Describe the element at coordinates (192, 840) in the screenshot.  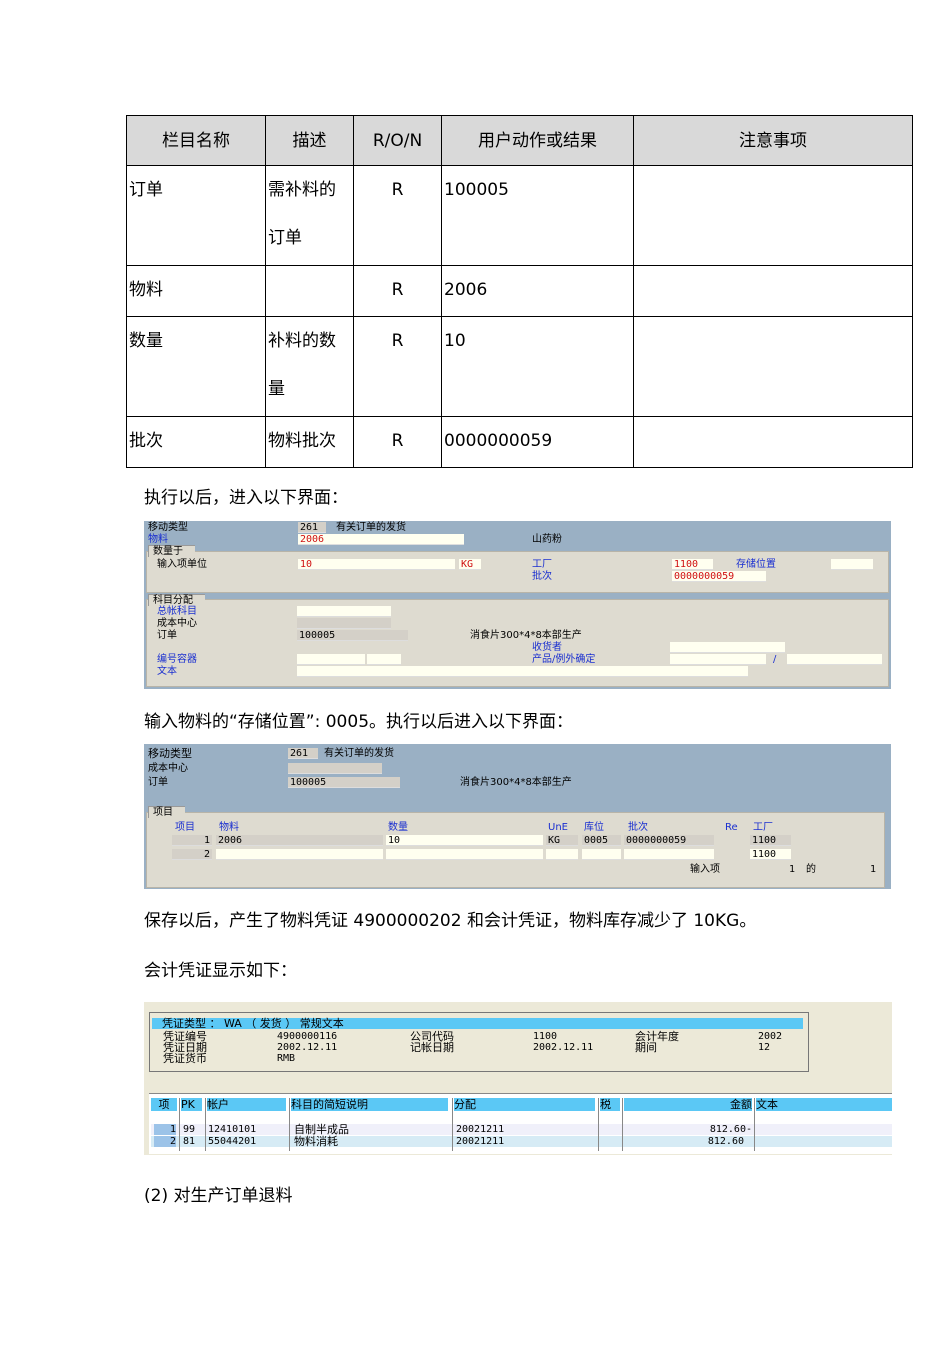
I see `item-cell: 1` at that location.